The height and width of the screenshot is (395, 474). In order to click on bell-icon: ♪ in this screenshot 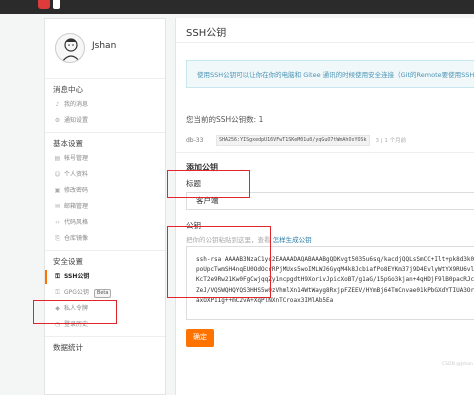, I will do `click(57, 104)`.